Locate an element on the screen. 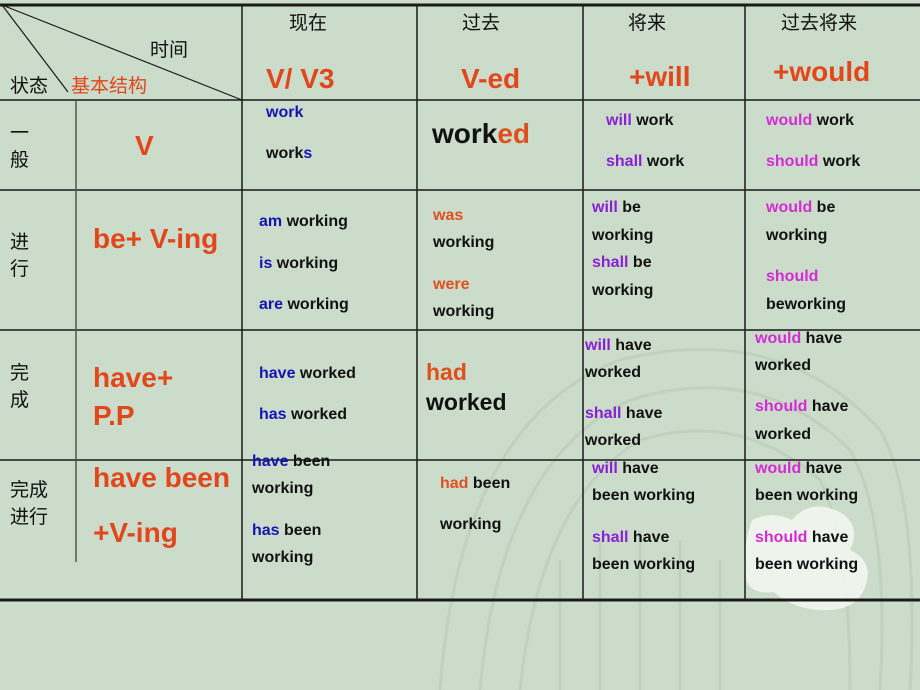 Image resolution: width=920 pixels, height=690 pixels. example-line: should work is located at coordinates (813, 162).